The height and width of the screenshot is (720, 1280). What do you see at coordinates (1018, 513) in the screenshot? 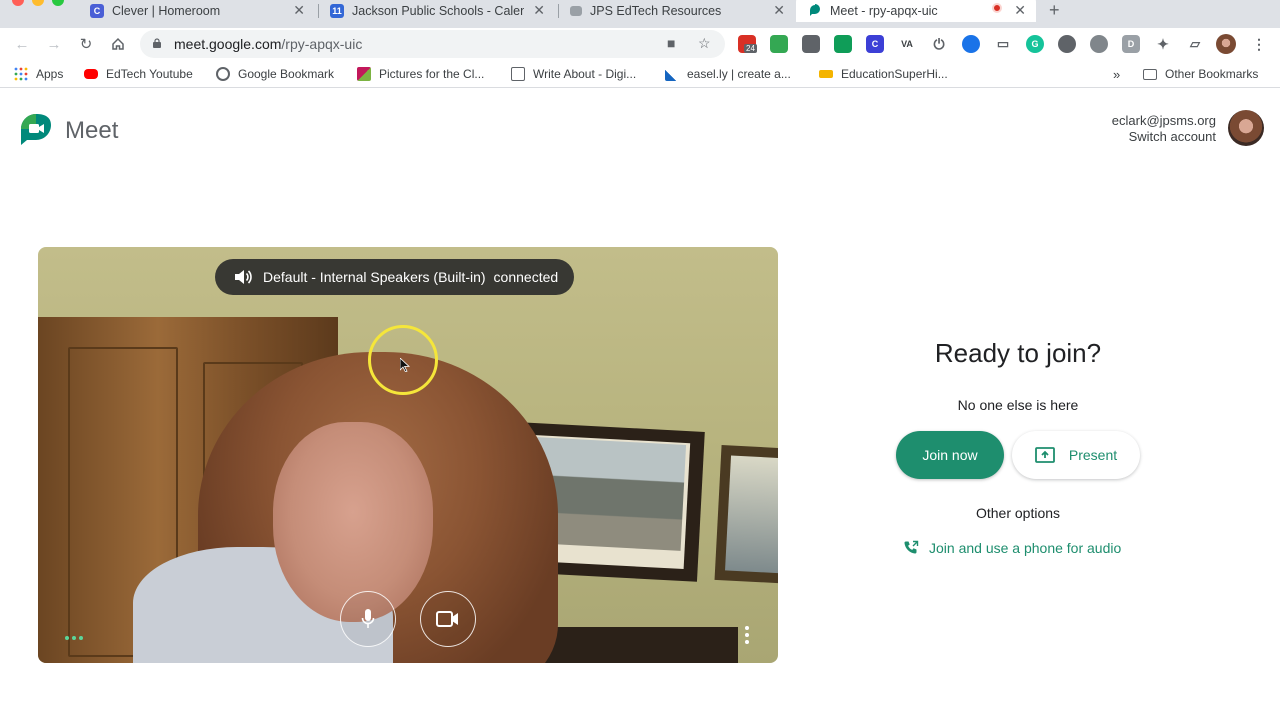
I see `other-options-heading: Other options` at bounding box center [1018, 513].